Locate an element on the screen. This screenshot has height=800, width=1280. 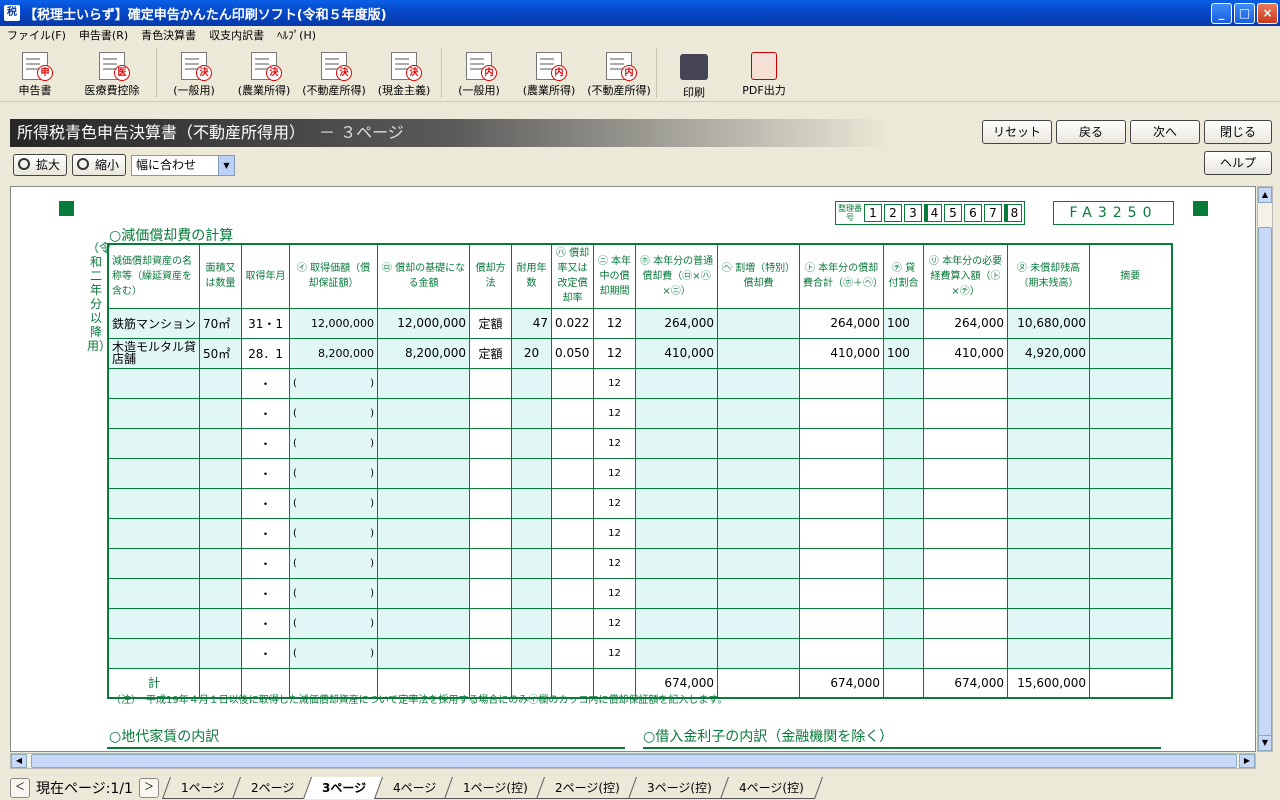
printer-icon is located at coordinates (694, 67).